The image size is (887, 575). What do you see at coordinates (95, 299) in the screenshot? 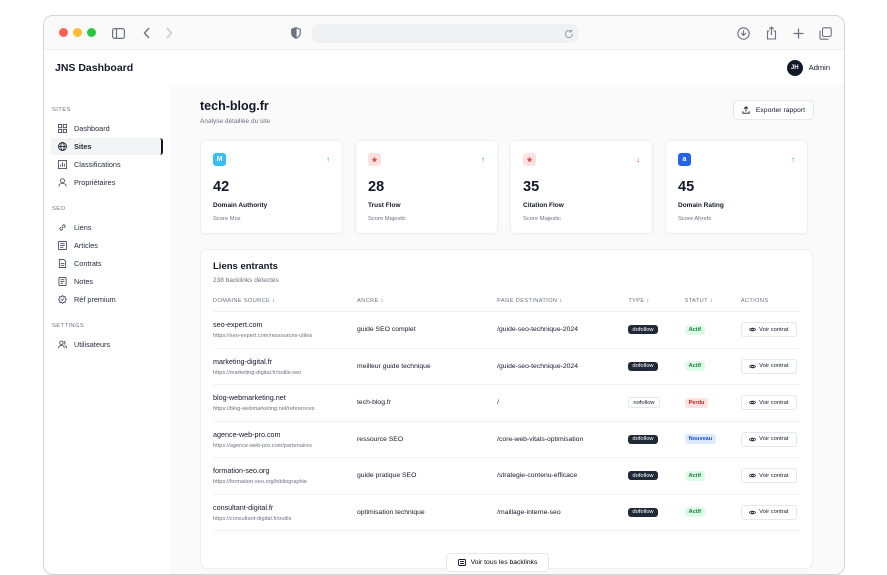
I see `sidebar-item-label: Réf premium` at bounding box center [95, 299].